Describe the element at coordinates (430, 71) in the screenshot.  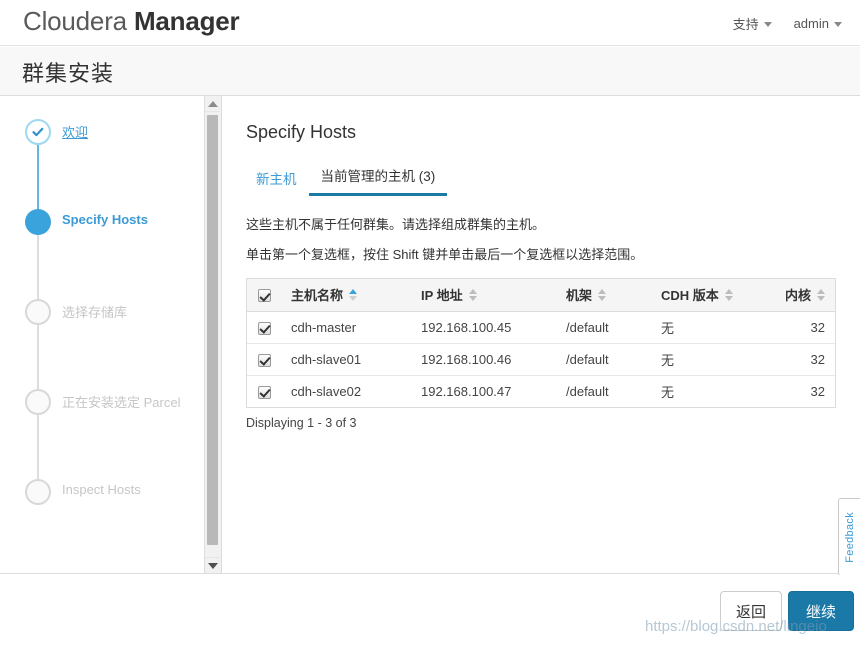
I see `page-title-bar: 群集安装` at that location.